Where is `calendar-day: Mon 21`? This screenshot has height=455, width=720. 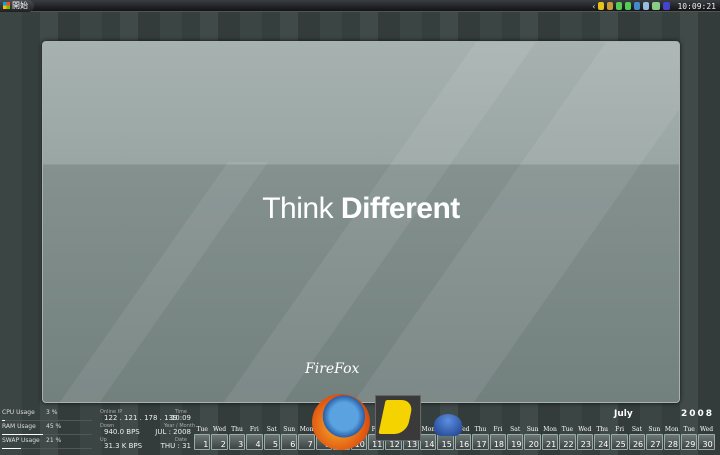 calendar-day: Mon 21 is located at coordinates (550, 438).